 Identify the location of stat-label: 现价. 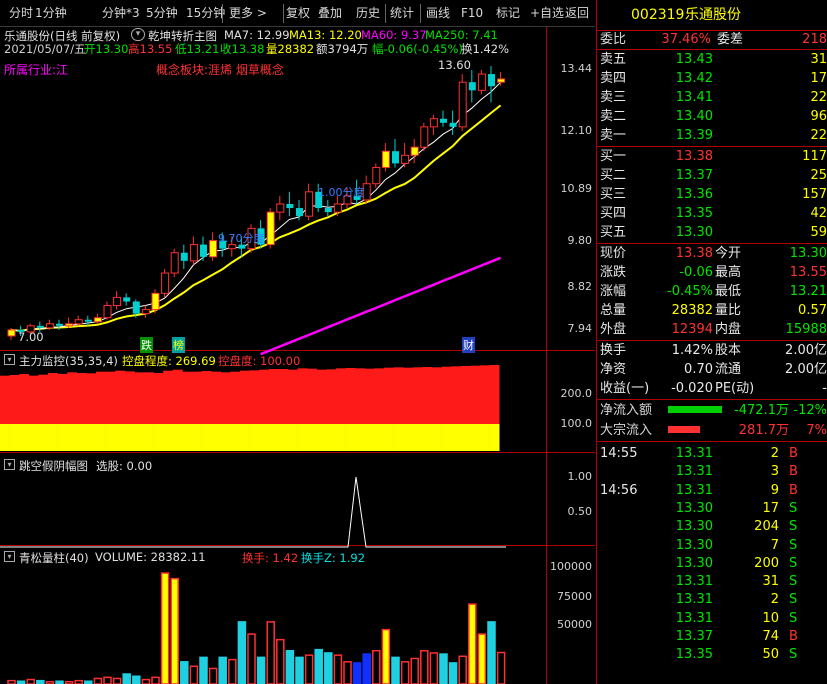
(613, 253).